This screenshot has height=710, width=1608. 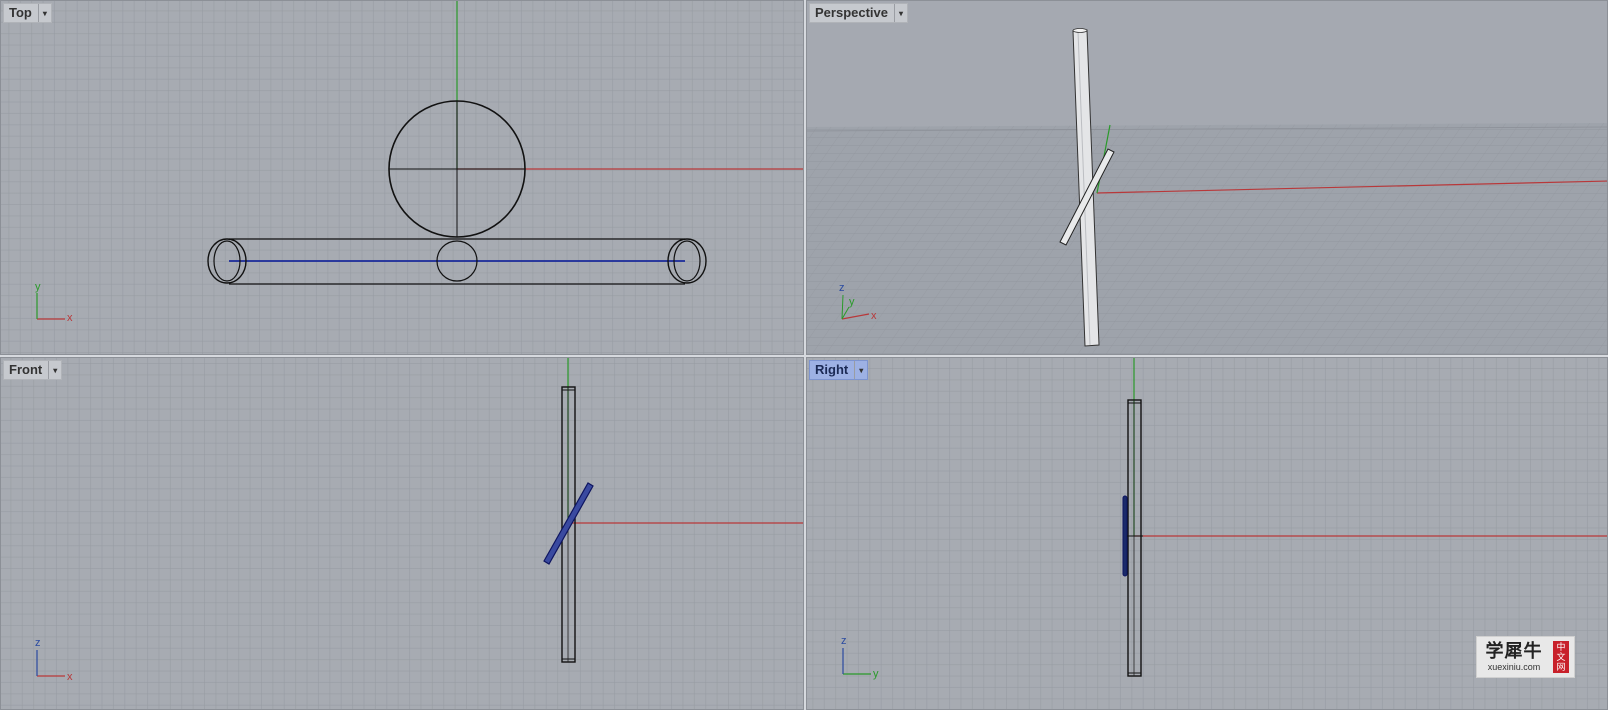 What do you see at coordinates (851, 12) in the screenshot?
I see `viewport-title-perspective: Perspective` at bounding box center [851, 12].